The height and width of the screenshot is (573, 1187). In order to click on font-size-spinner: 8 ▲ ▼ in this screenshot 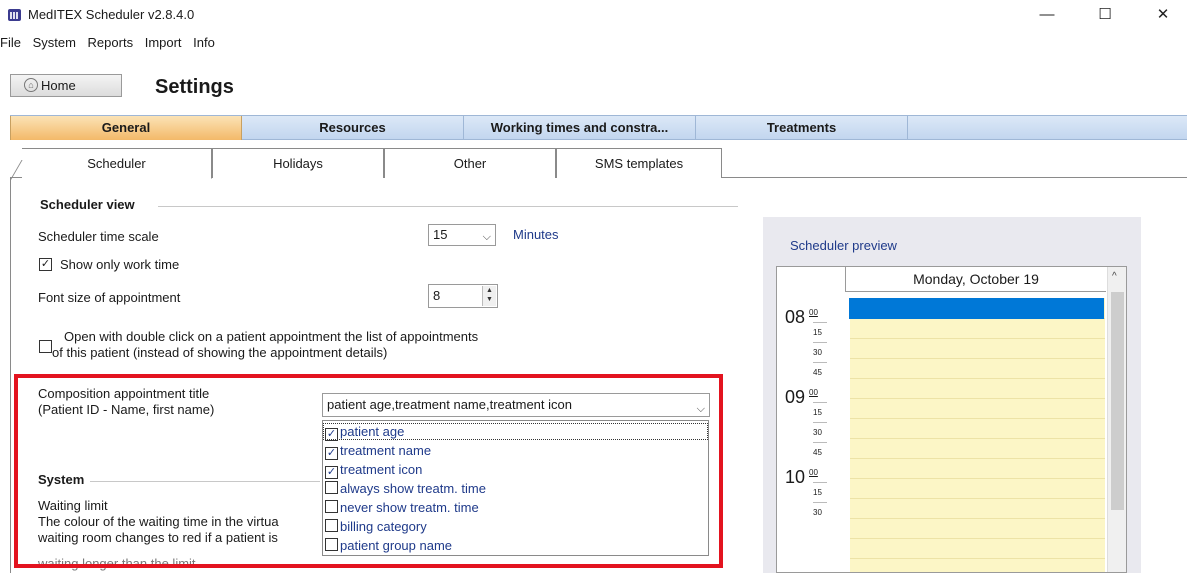, I will do `click(463, 296)`.